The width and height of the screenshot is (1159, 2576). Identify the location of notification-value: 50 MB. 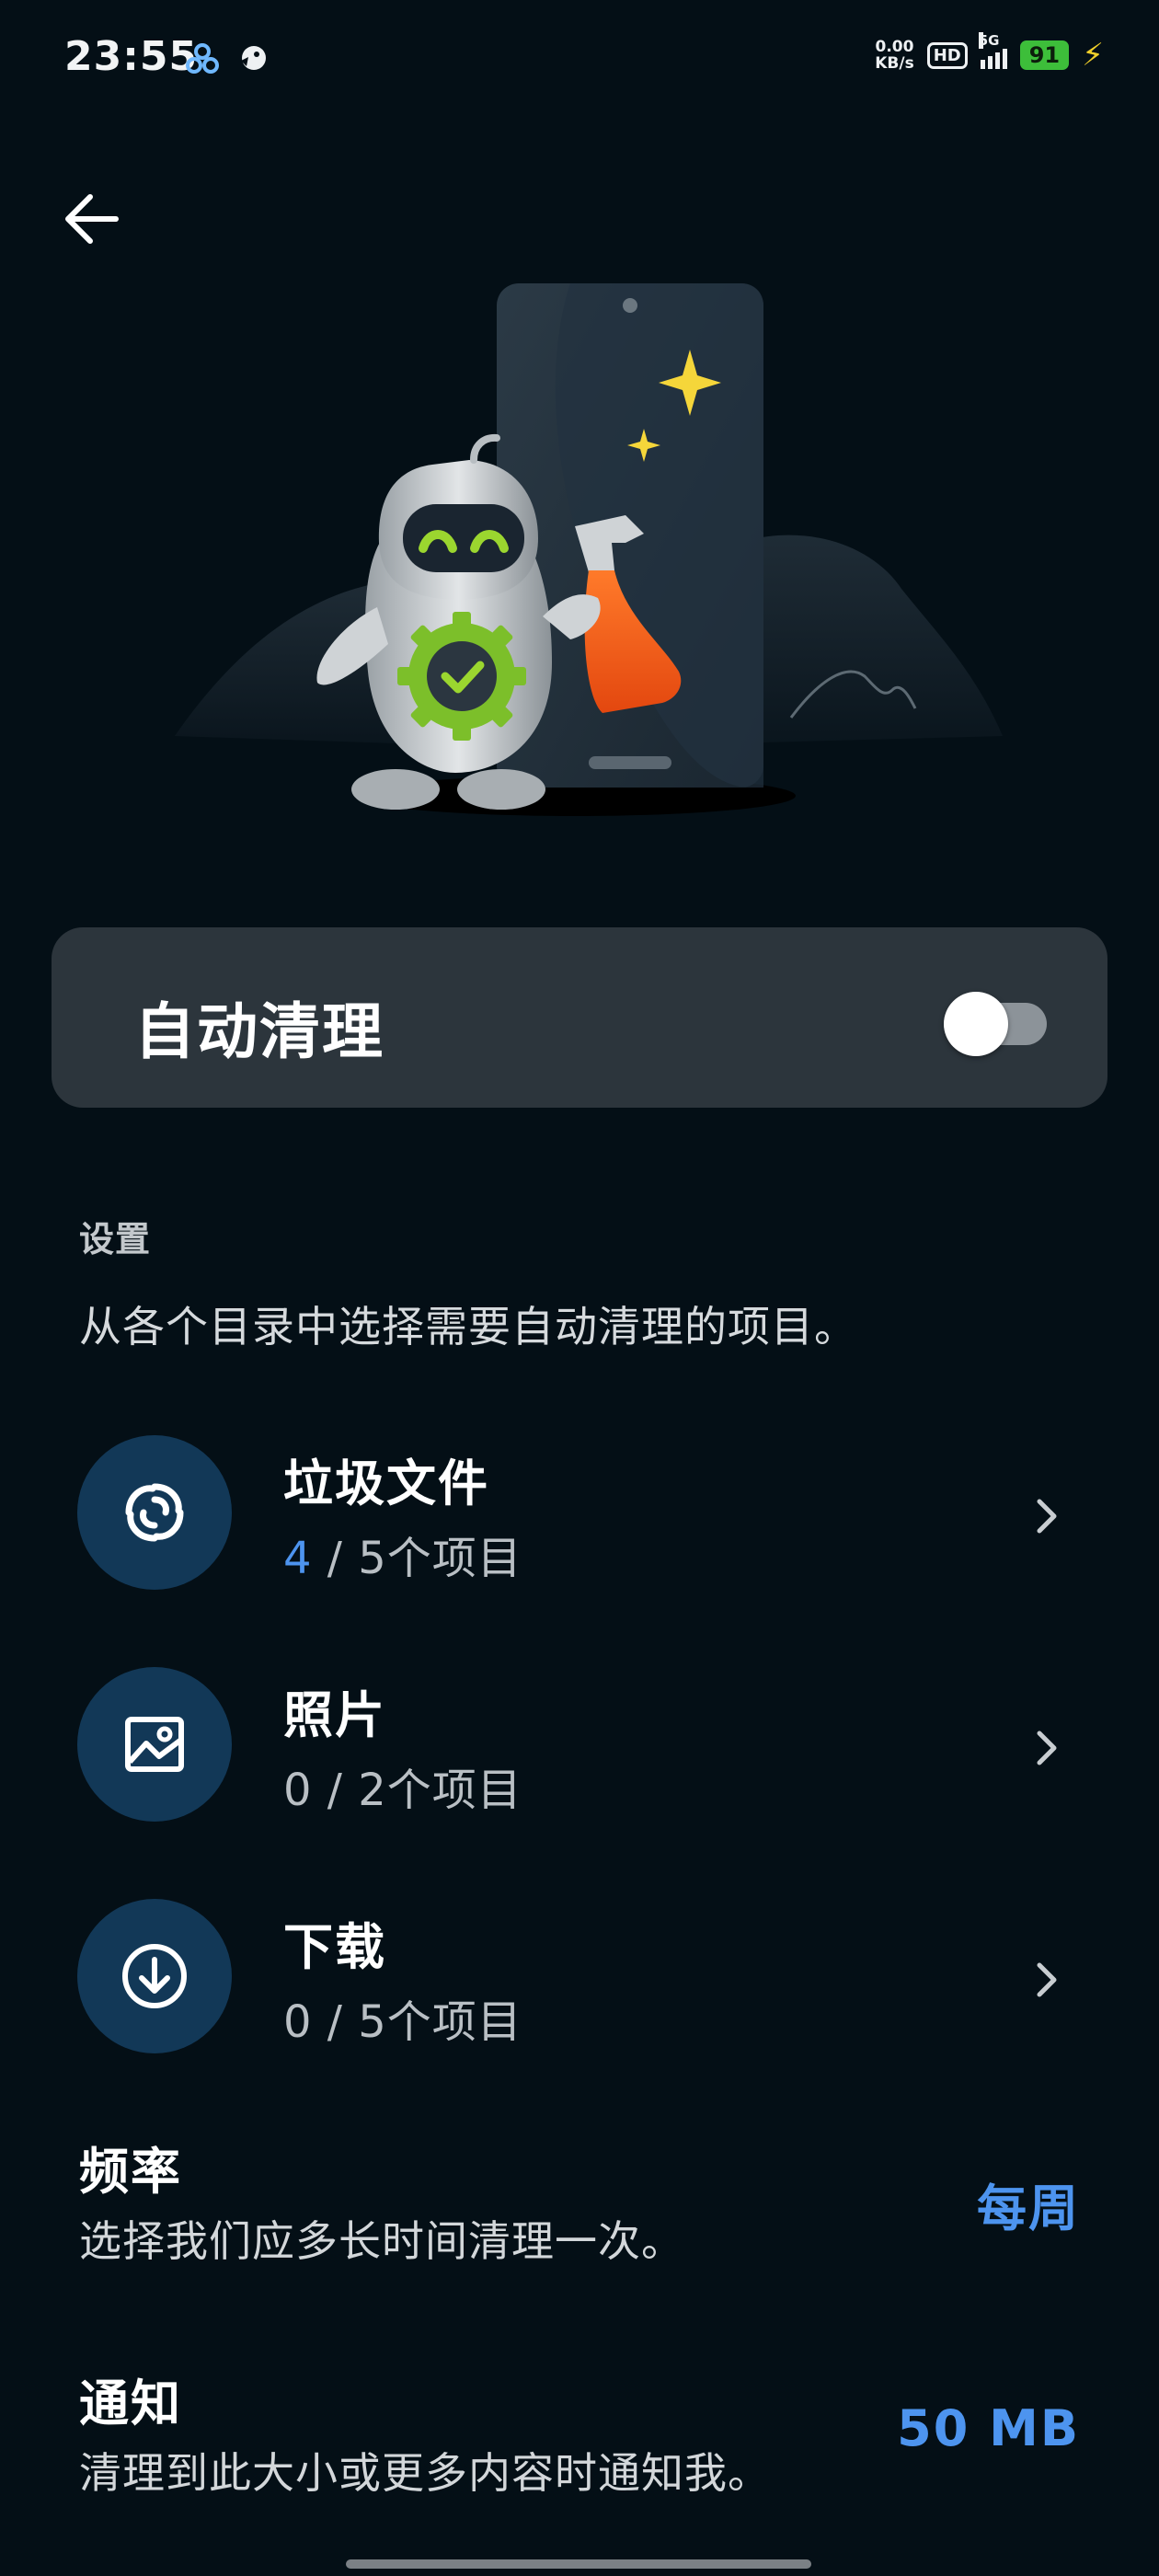
(988, 2428).